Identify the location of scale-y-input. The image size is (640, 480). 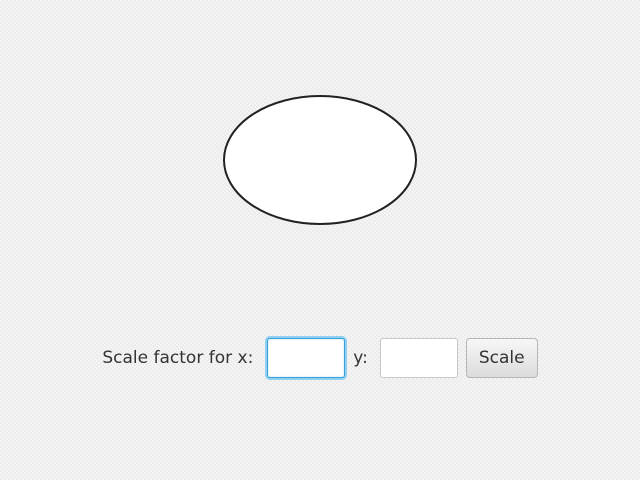
(418, 358).